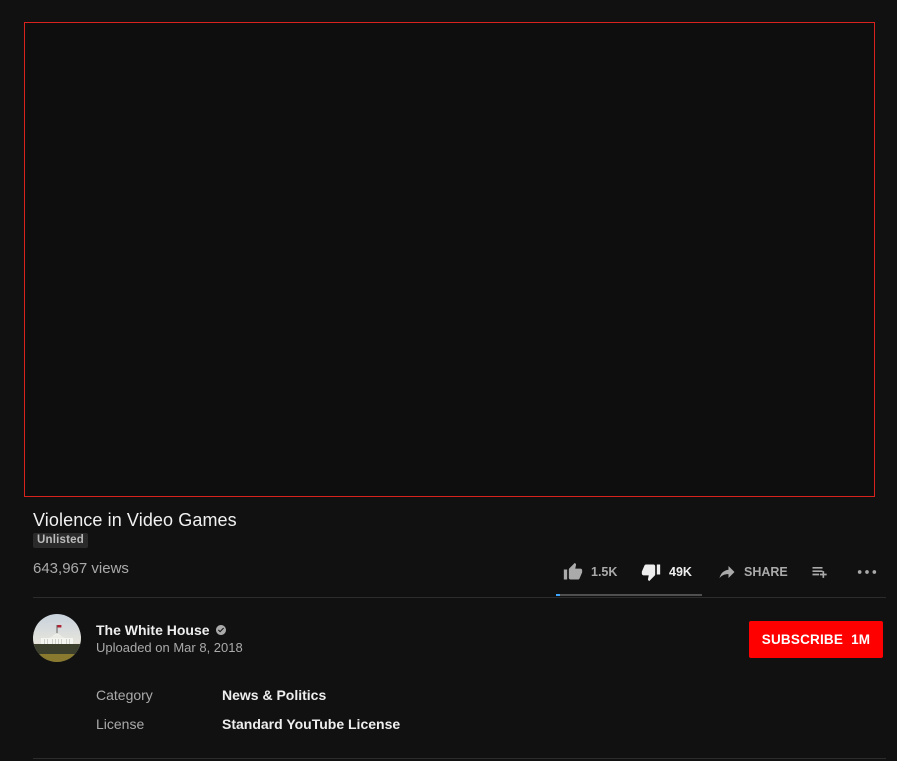  Describe the element at coordinates (81, 568) in the screenshot. I see `view-count: 643,967 views` at that location.